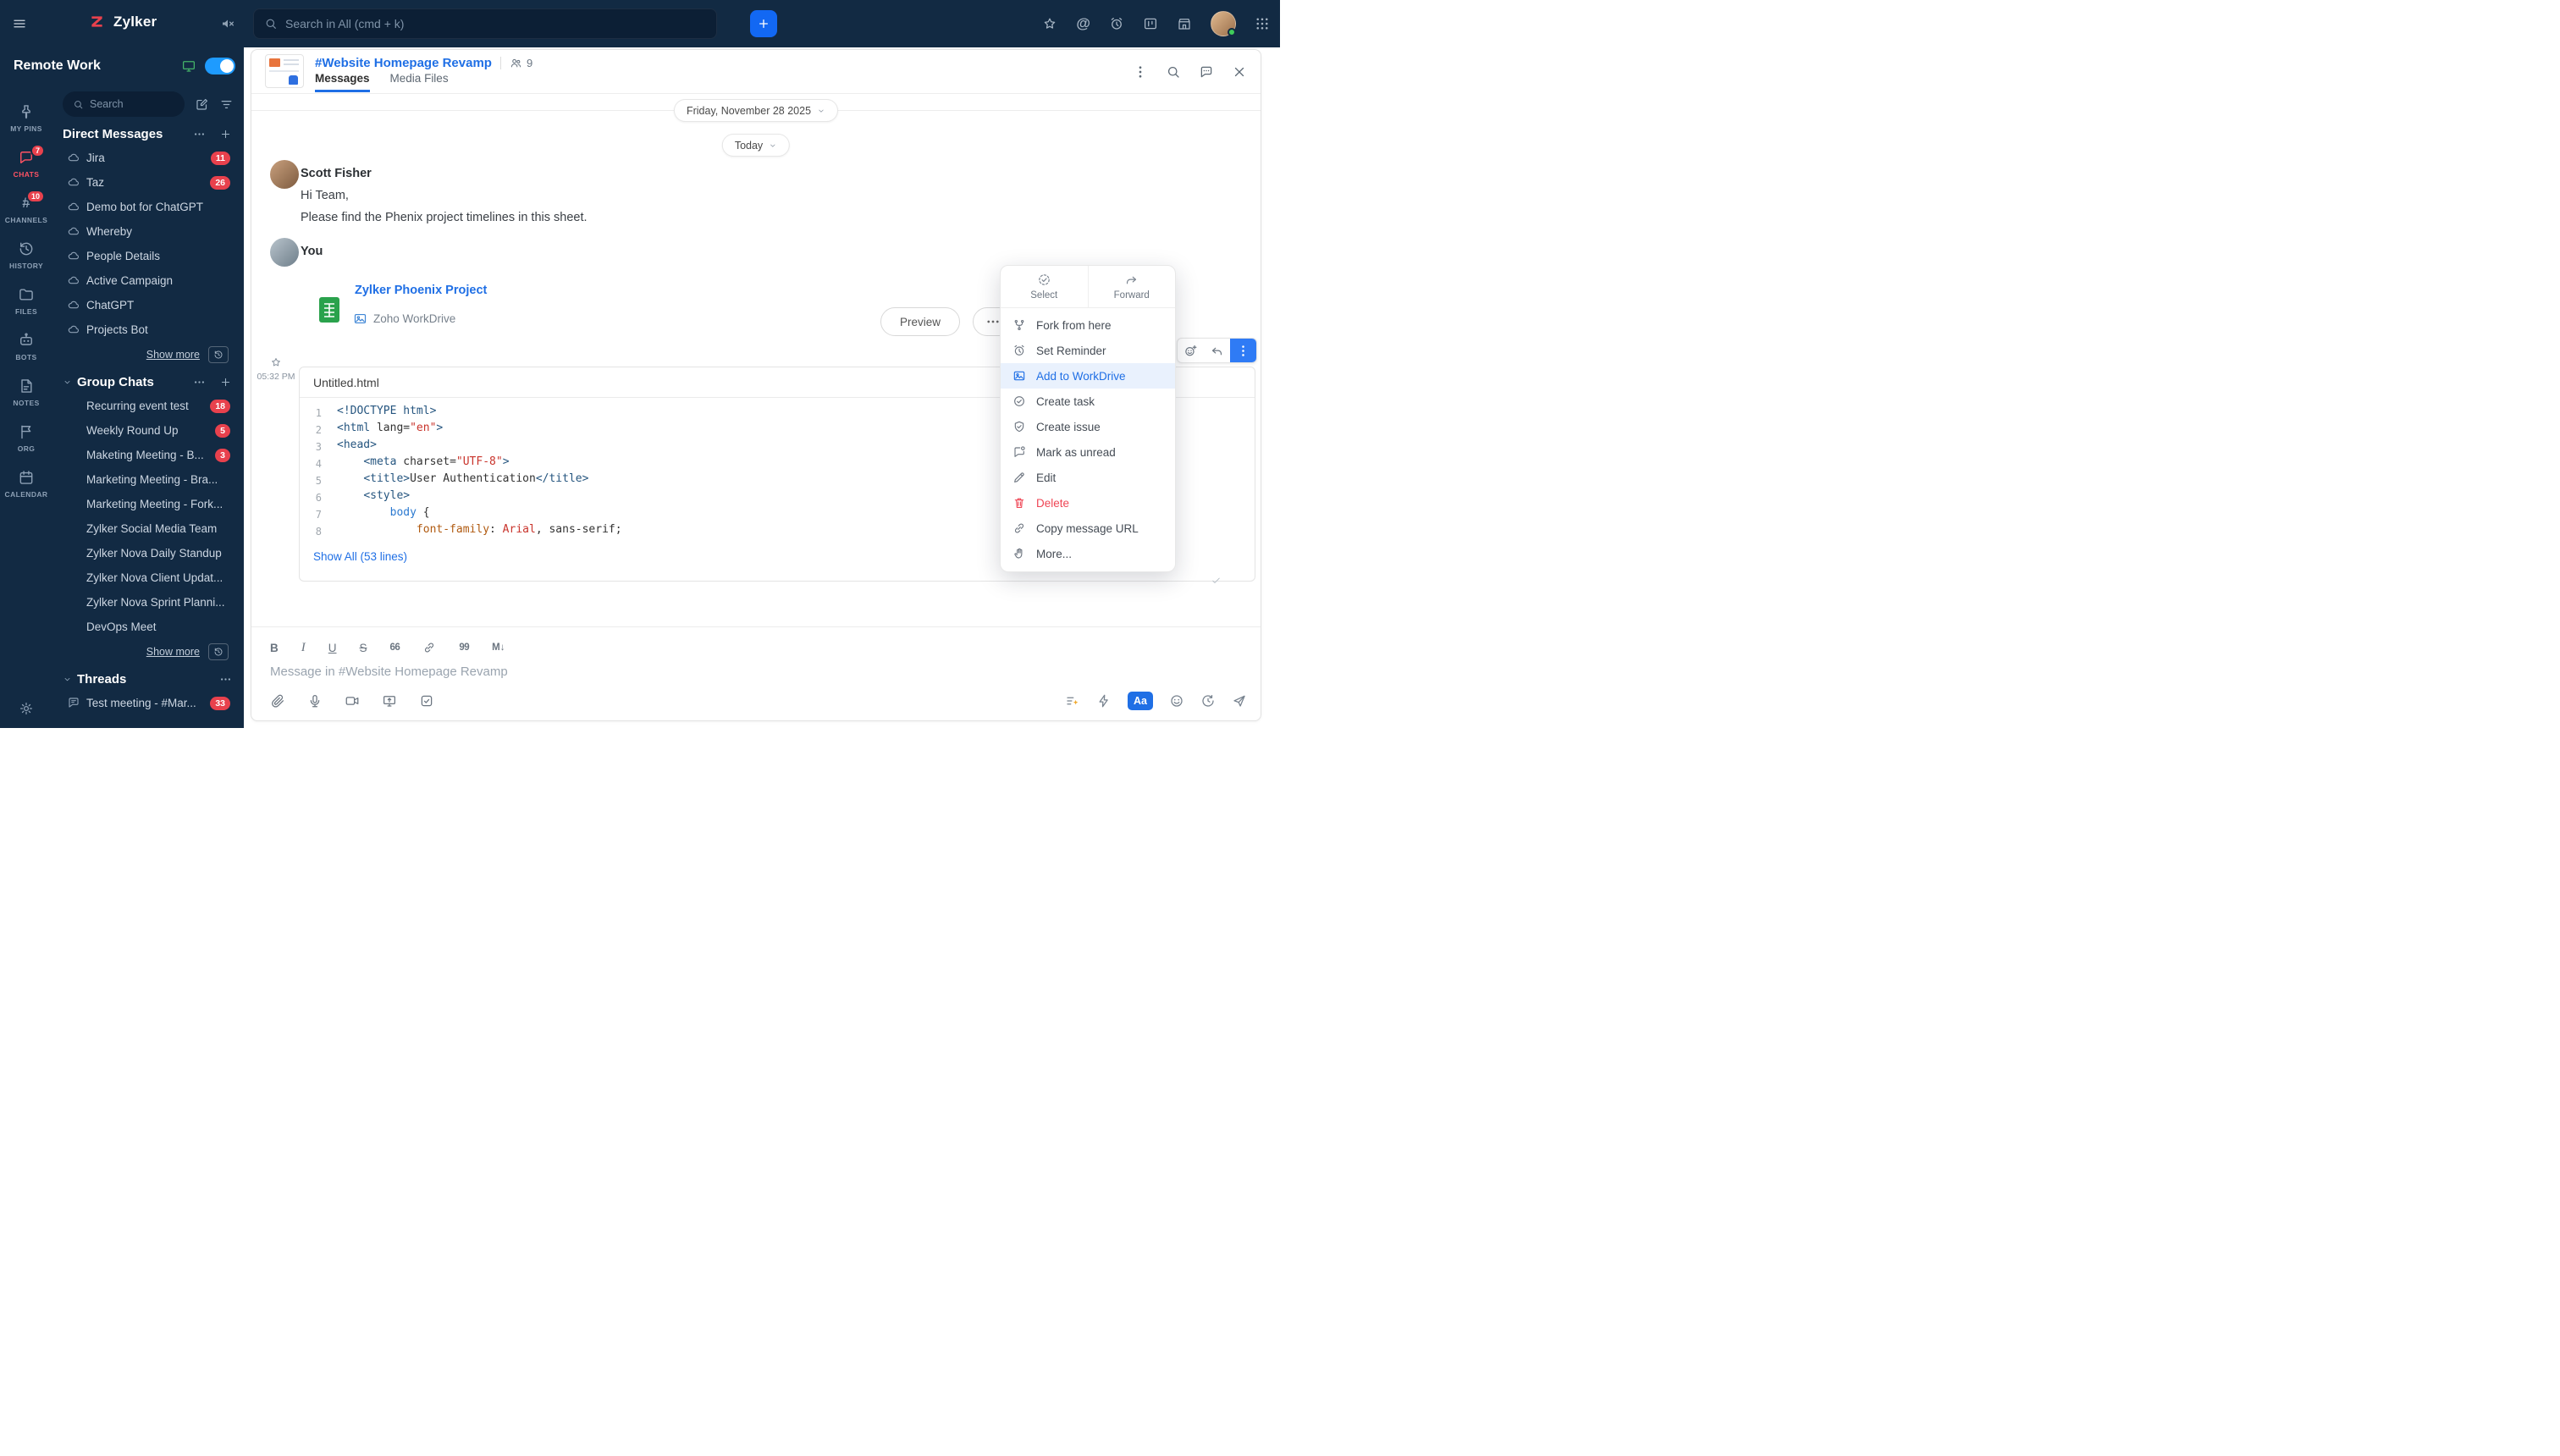  What do you see at coordinates (119, 104) in the screenshot?
I see `sidebar-search-input` at bounding box center [119, 104].